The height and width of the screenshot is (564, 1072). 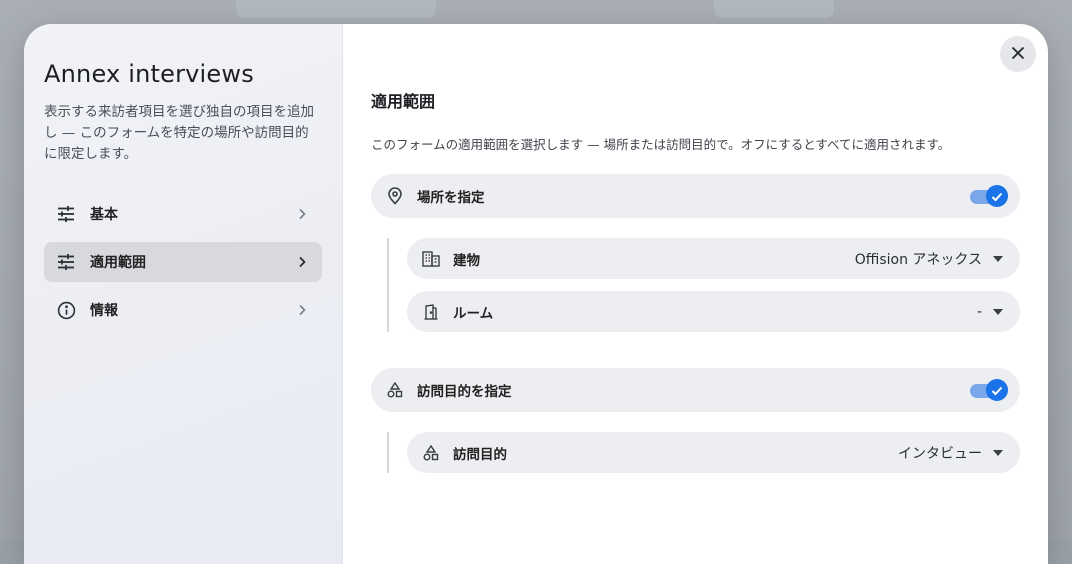 I want to click on location-fields: 建物 Offision アネックス ルーム -, so click(x=703, y=285).